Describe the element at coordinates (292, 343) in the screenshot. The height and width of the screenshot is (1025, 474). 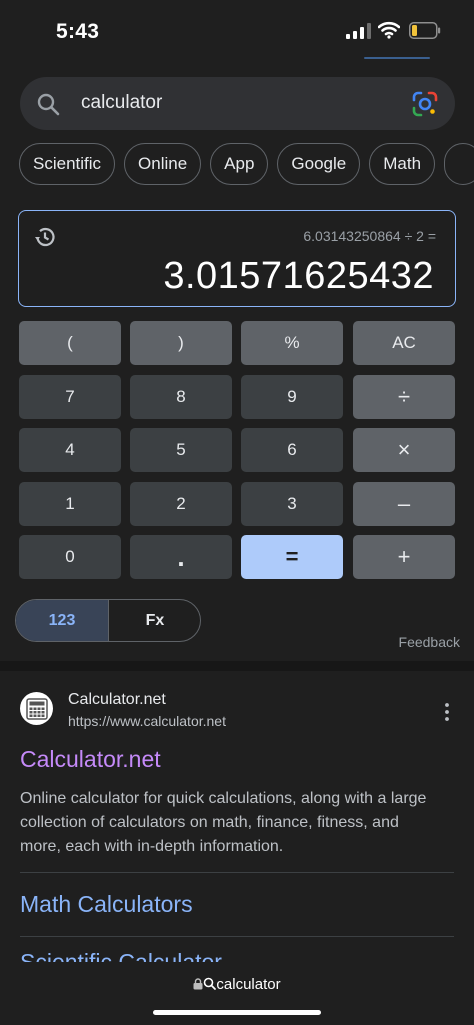
I see `key-percent: %` at that location.